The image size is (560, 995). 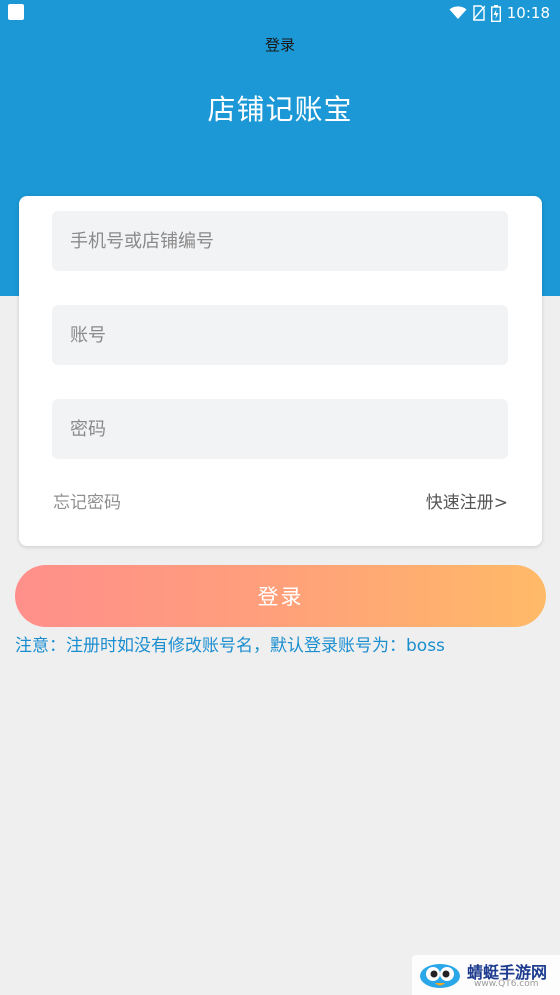 I want to click on default-account-notice: 注意：注册时如没有修改账号名，默认登录账号为：boss, so click(x=230, y=646).